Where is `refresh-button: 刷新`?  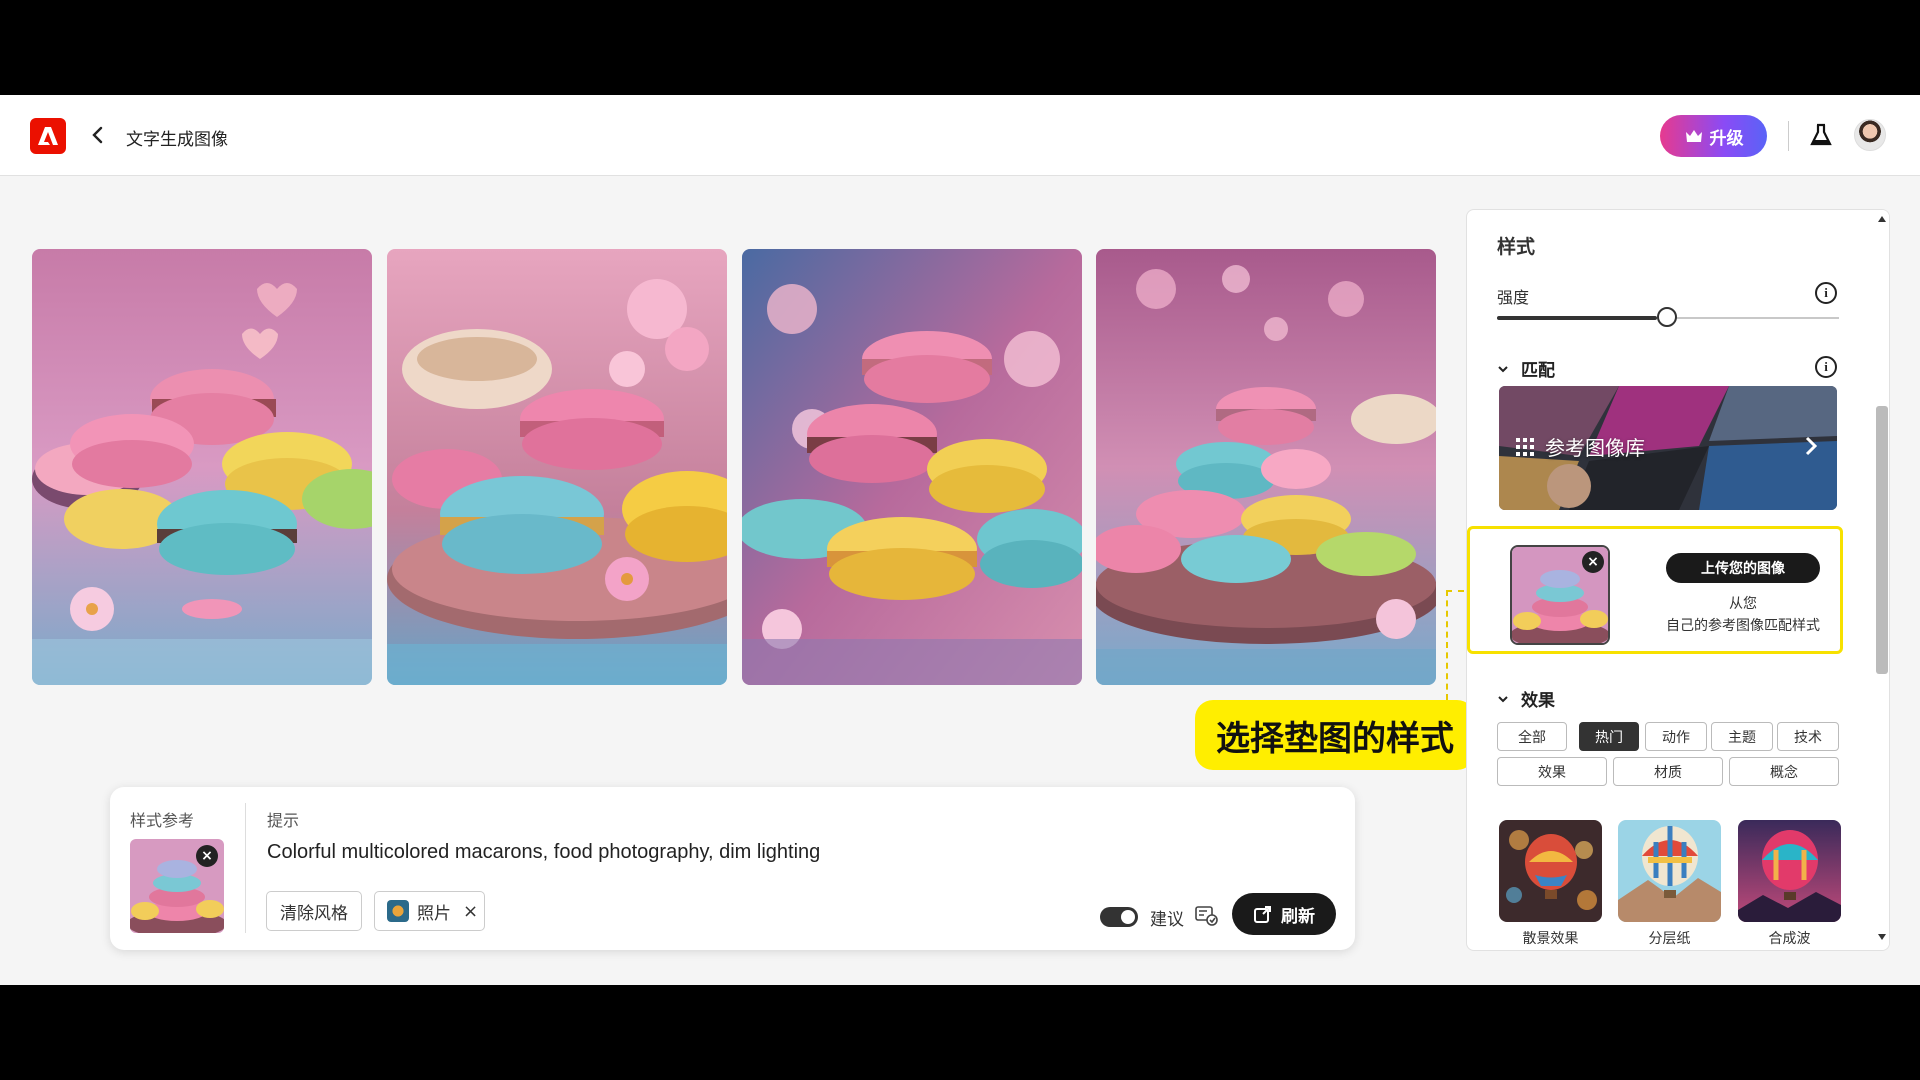
refresh-button: 刷新 is located at coordinates (1284, 914).